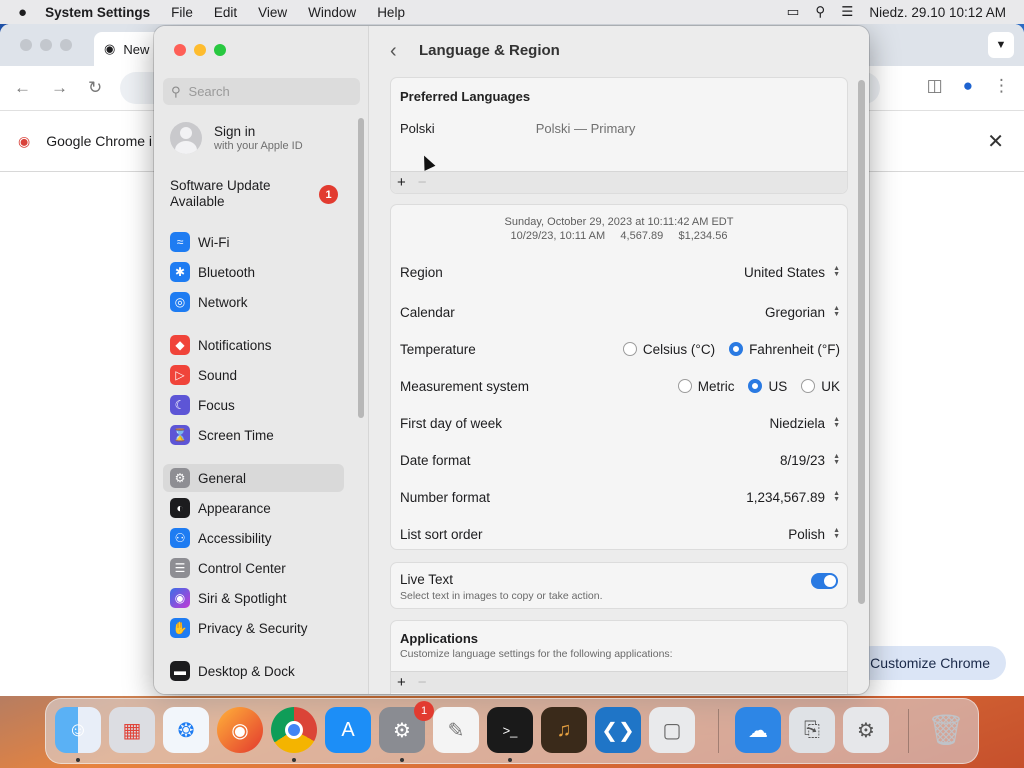 The image size is (1024, 768). Describe the element at coordinates (253, 598) in the screenshot. I see `sidebar-item-siri: ◉ Siri & Spotlight` at that location.